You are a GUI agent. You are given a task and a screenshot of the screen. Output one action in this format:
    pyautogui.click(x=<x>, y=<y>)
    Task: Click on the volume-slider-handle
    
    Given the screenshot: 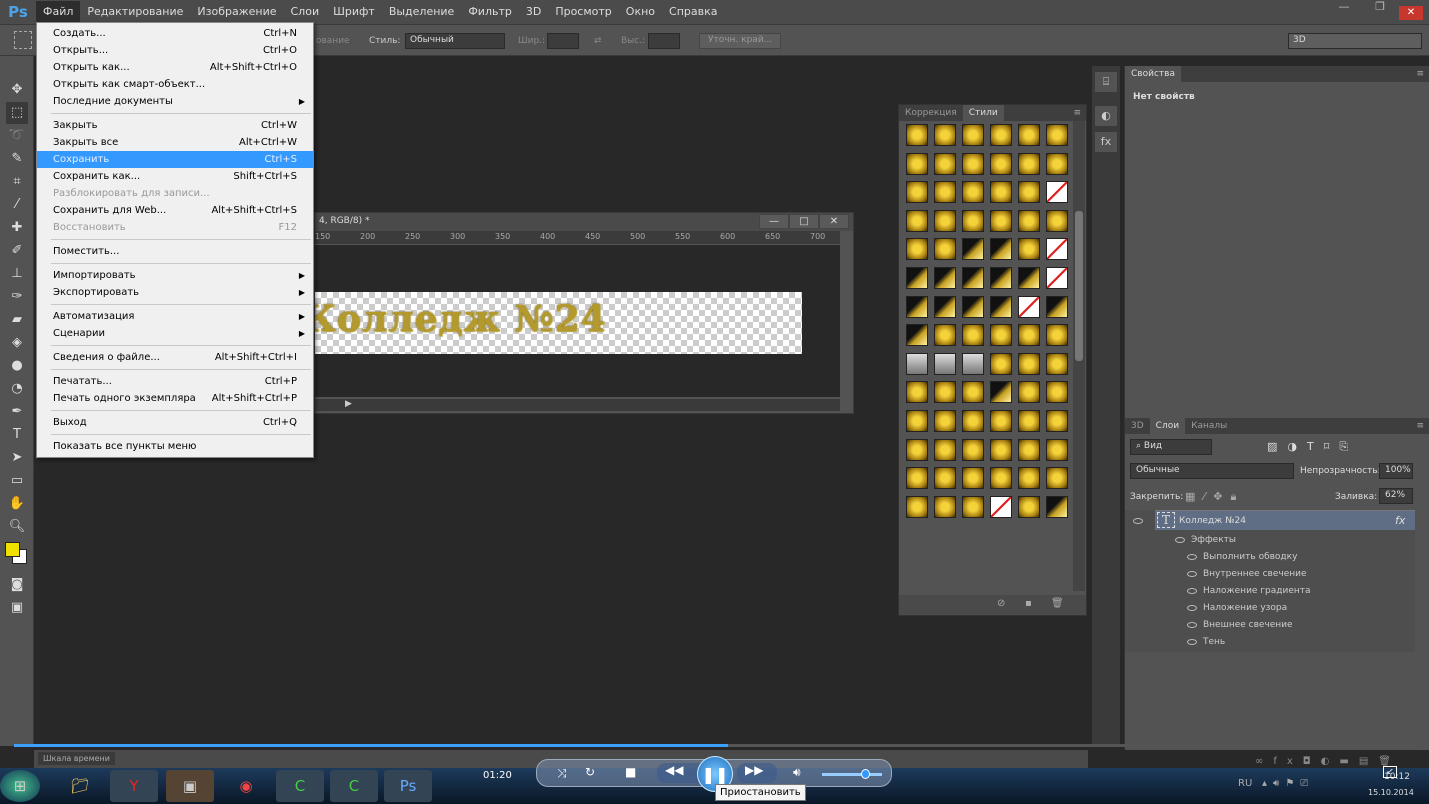 What is the action you would take?
    pyautogui.click(x=865, y=774)
    